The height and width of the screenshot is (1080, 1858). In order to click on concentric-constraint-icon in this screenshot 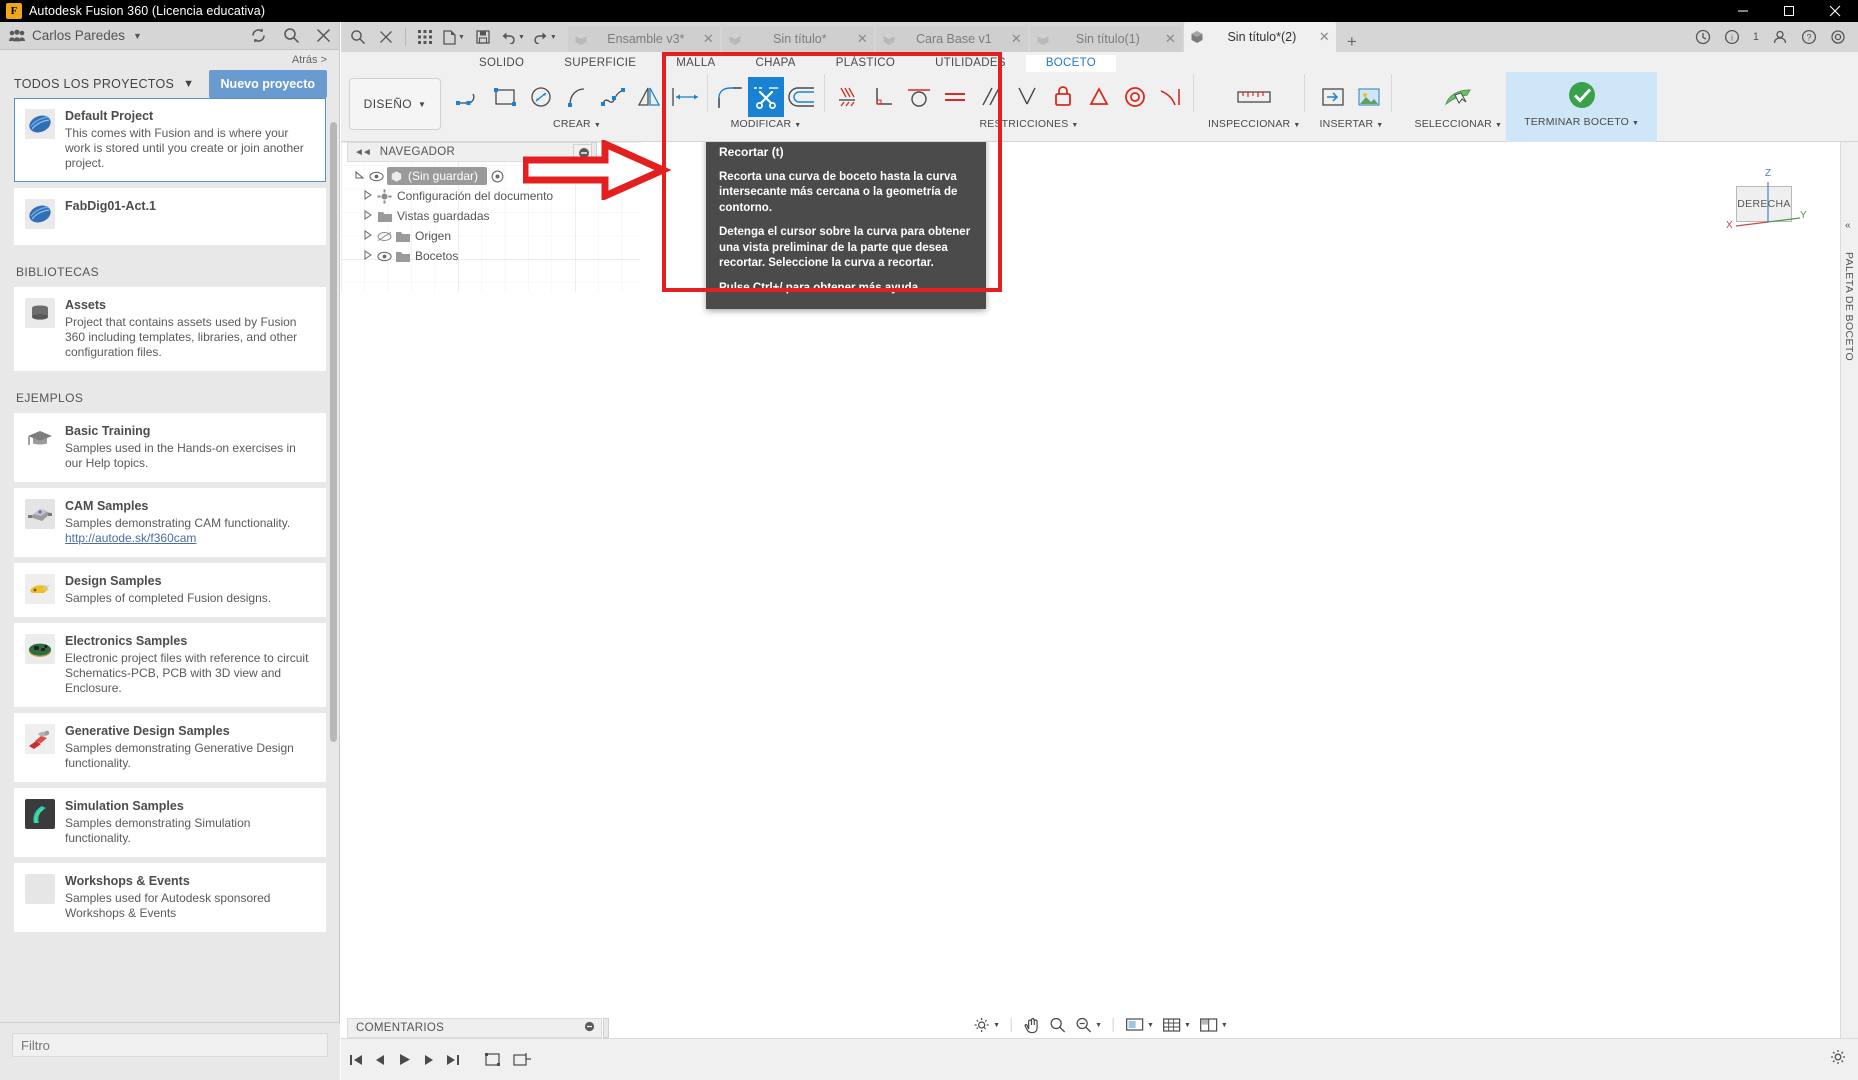, I will do `click(1135, 97)`.